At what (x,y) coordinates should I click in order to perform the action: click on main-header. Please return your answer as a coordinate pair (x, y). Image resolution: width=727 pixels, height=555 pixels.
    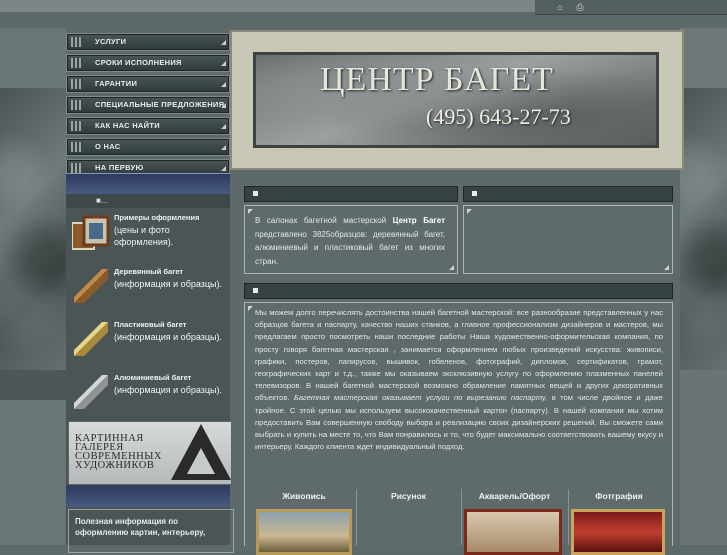
    Looking at the image, I should click on (458, 291).